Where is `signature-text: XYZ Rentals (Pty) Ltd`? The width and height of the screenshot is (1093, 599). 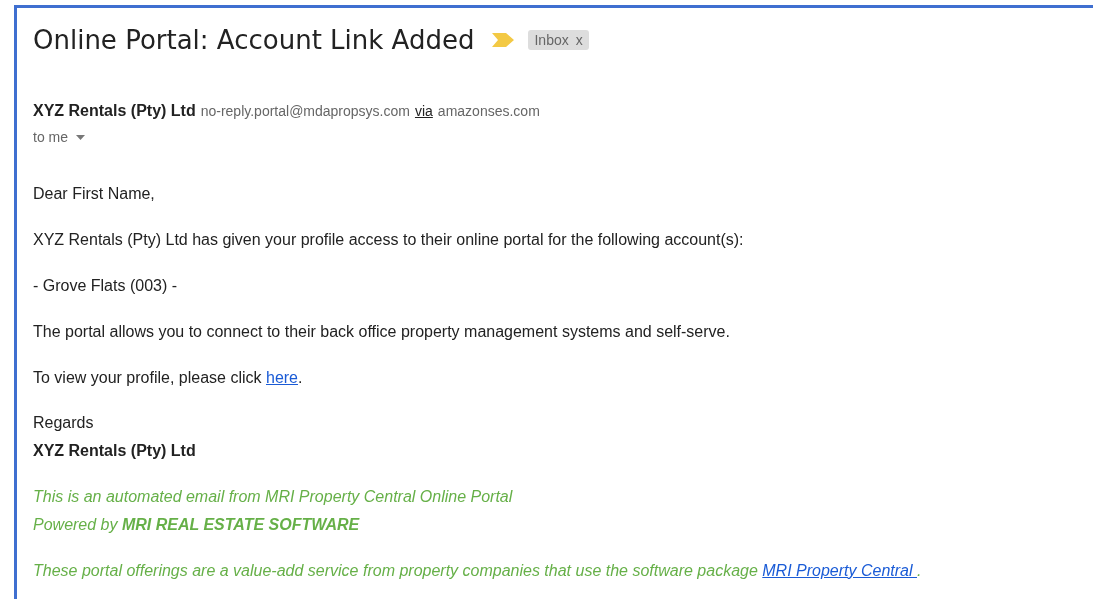 signature-text: XYZ Rentals (Pty) Ltd is located at coordinates (115, 451).